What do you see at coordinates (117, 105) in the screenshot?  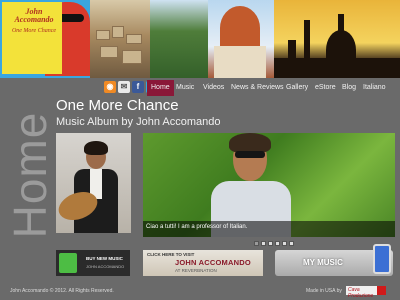 I see `page-title: One More Chance` at bounding box center [117, 105].